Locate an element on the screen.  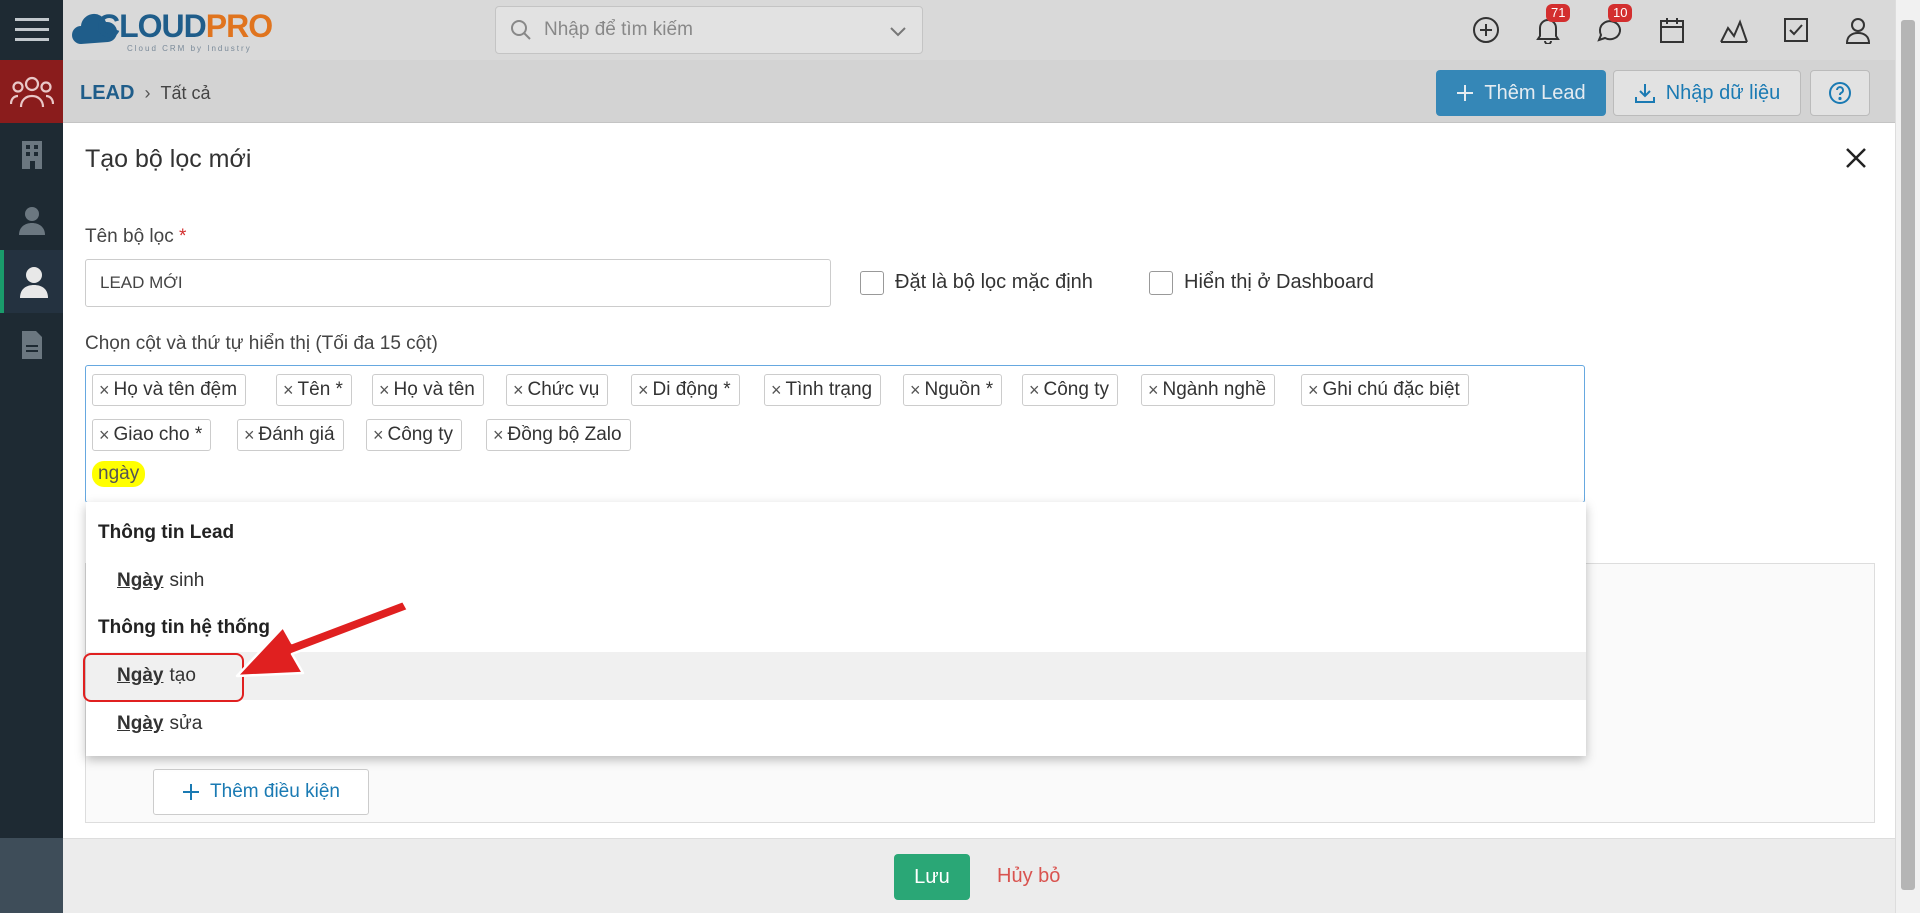
breadcrumb: LEAD › Tất cả is located at coordinates (145, 93).